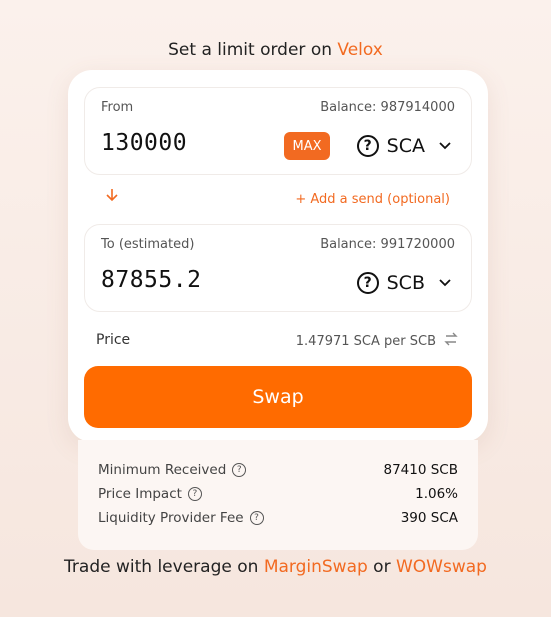 The height and width of the screenshot is (617, 551). I want to click on limit-order-banner: Set a limit order on Velox, so click(275, 50).